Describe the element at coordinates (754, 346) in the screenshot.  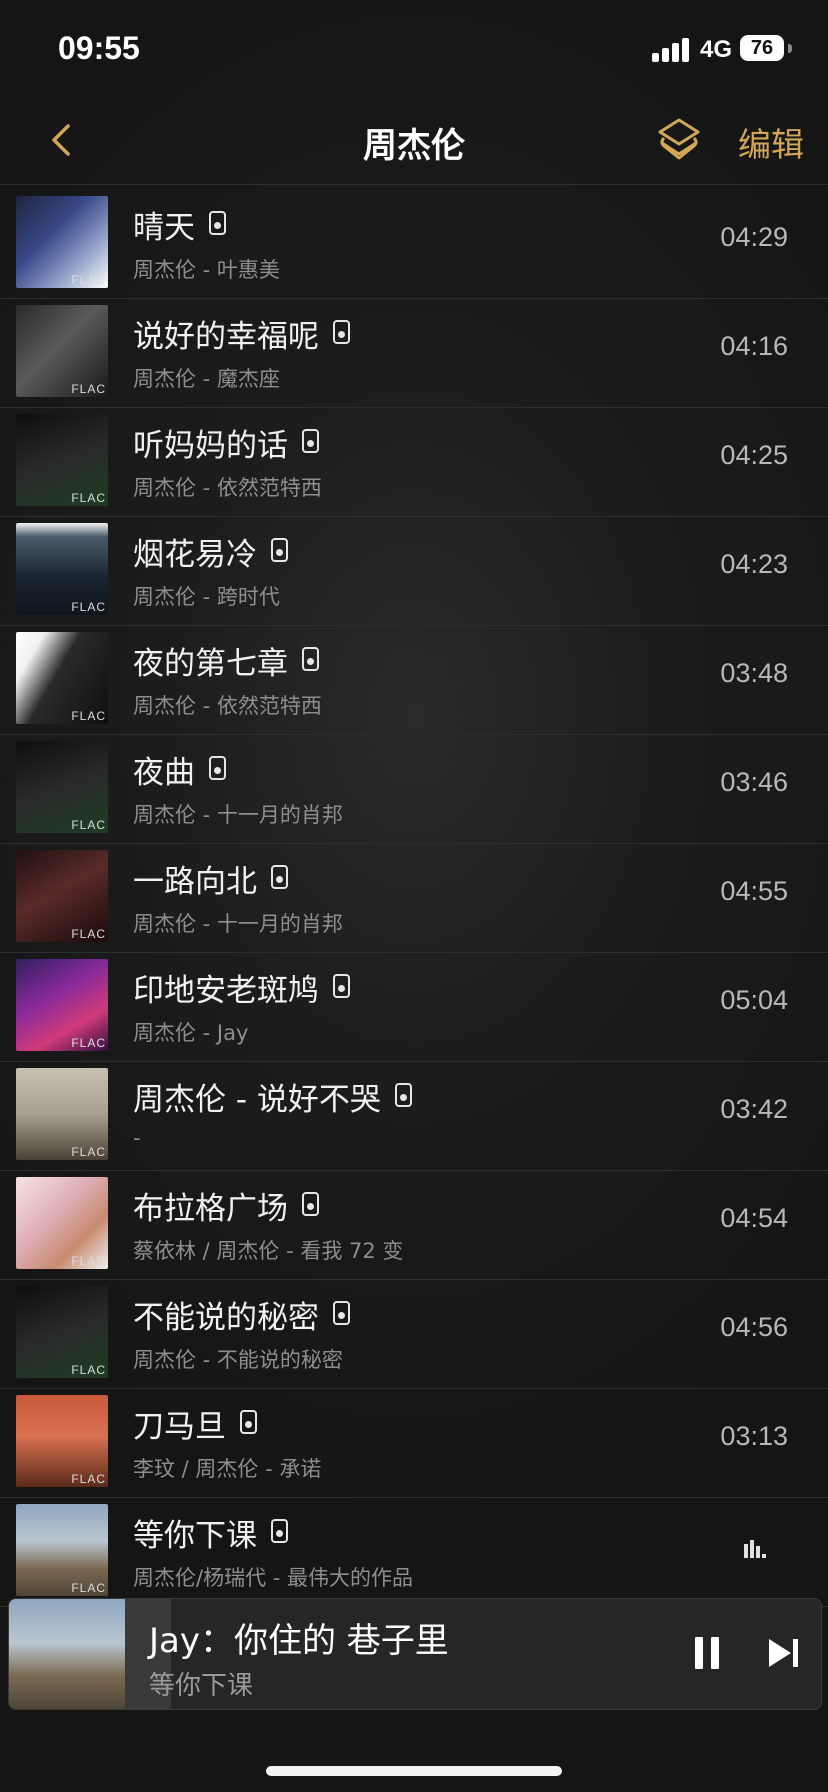
I see `song-duration: 04:16` at that location.